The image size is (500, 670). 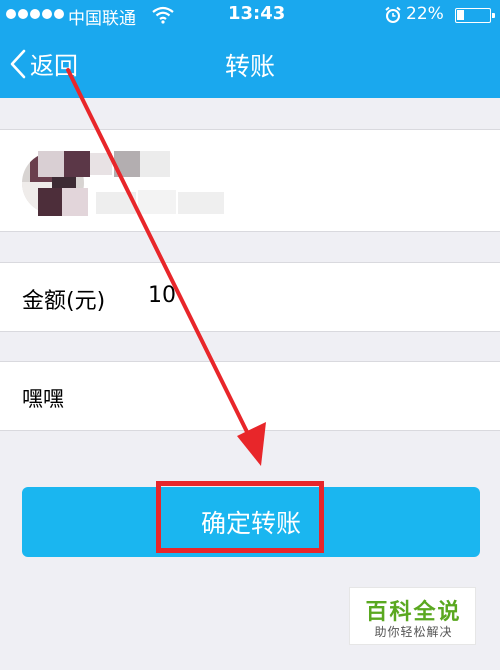 What do you see at coordinates (133, 202) in the screenshot?
I see `recipient-account-redacted` at bounding box center [133, 202].